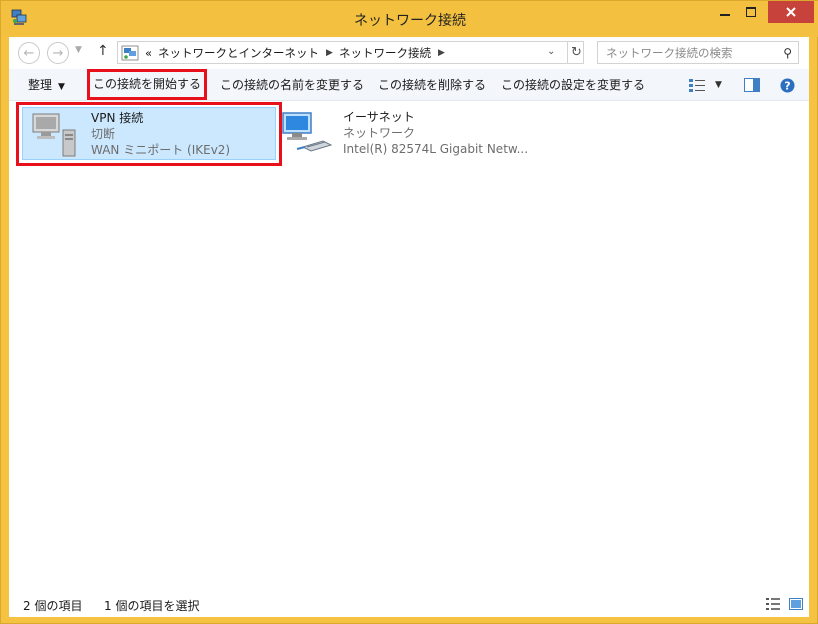  What do you see at coordinates (379, 133) in the screenshot?
I see `connection-status: ネットワーク` at bounding box center [379, 133].